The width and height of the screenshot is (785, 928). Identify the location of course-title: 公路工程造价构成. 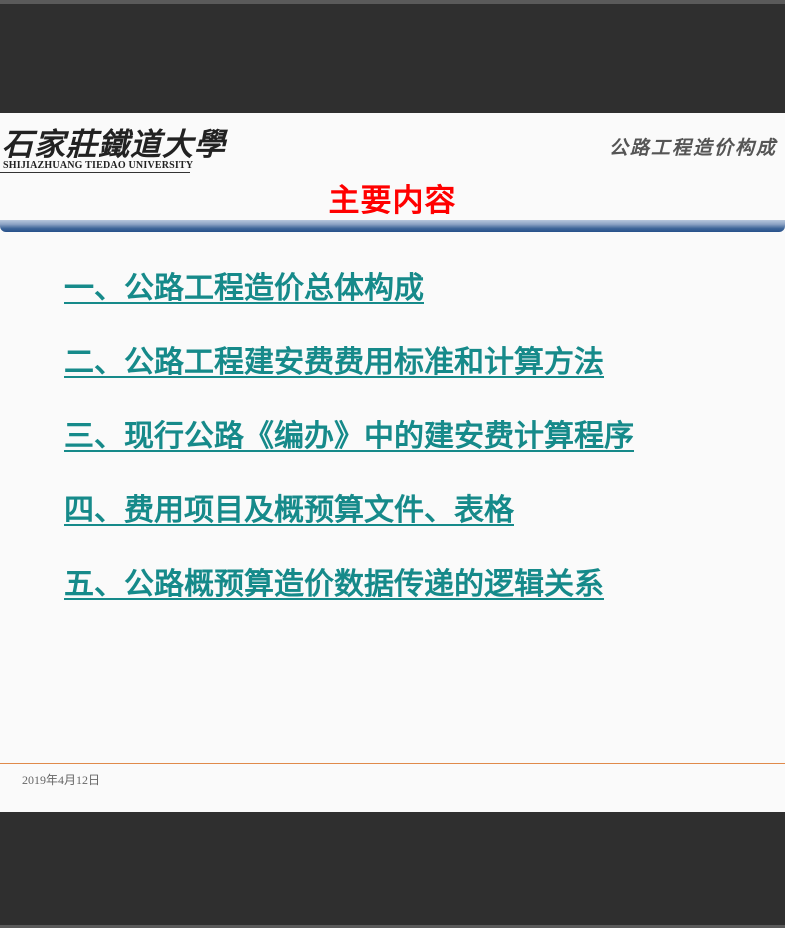
(692, 148).